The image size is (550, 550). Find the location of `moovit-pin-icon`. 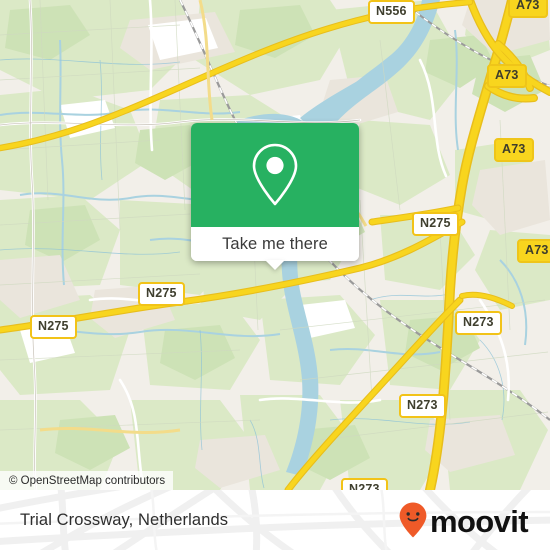

moovit-pin-icon is located at coordinates (413, 520).